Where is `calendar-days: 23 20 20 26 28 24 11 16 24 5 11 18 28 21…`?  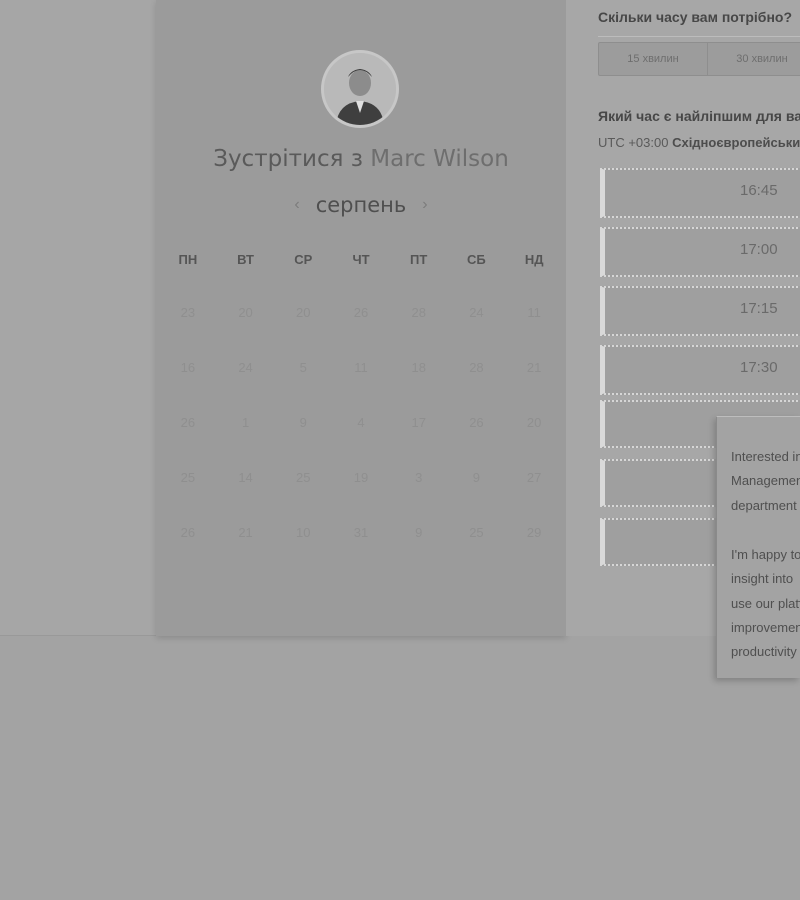 calendar-days: 23 20 20 26 28 24 11 16 24 5 11 18 28 21… is located at coordinates (361, 422).